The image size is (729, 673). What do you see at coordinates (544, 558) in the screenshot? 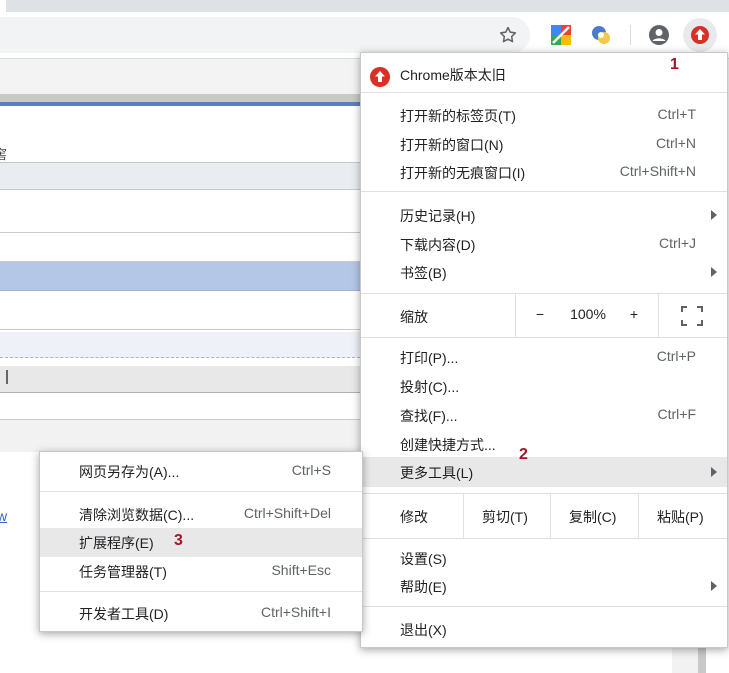
I see `menu-item-settings: 设置(S)` at bounding box center [544, 558].